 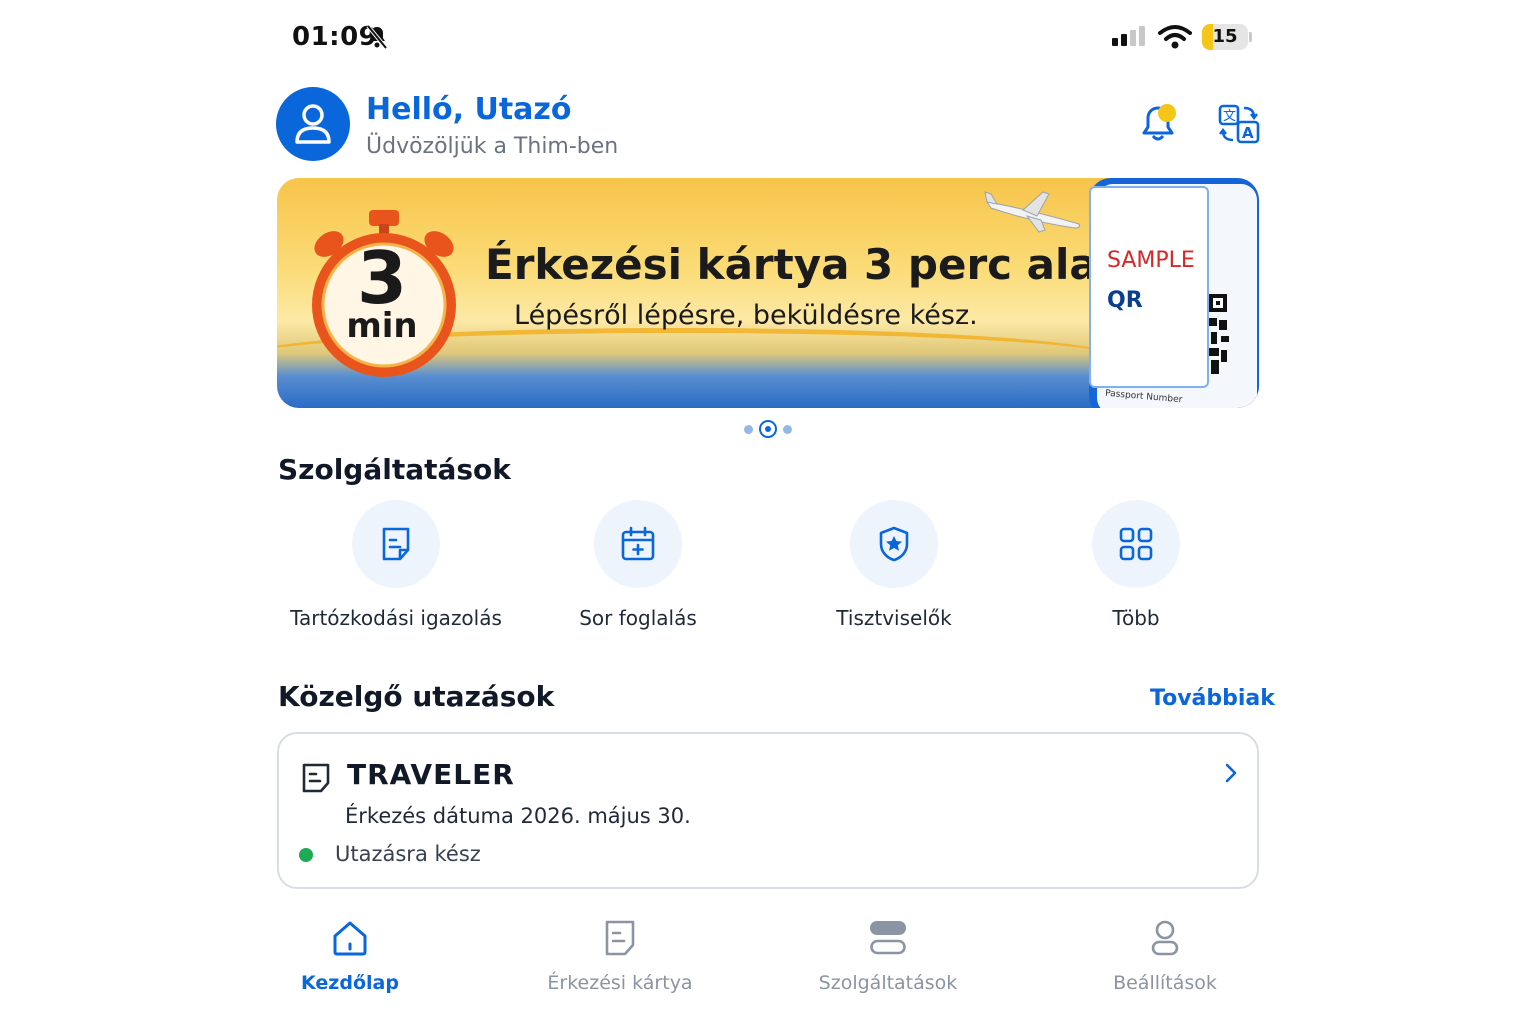 I want to click on nav-arrival-card: Érkezési kártya, so click(x=620, y=955).